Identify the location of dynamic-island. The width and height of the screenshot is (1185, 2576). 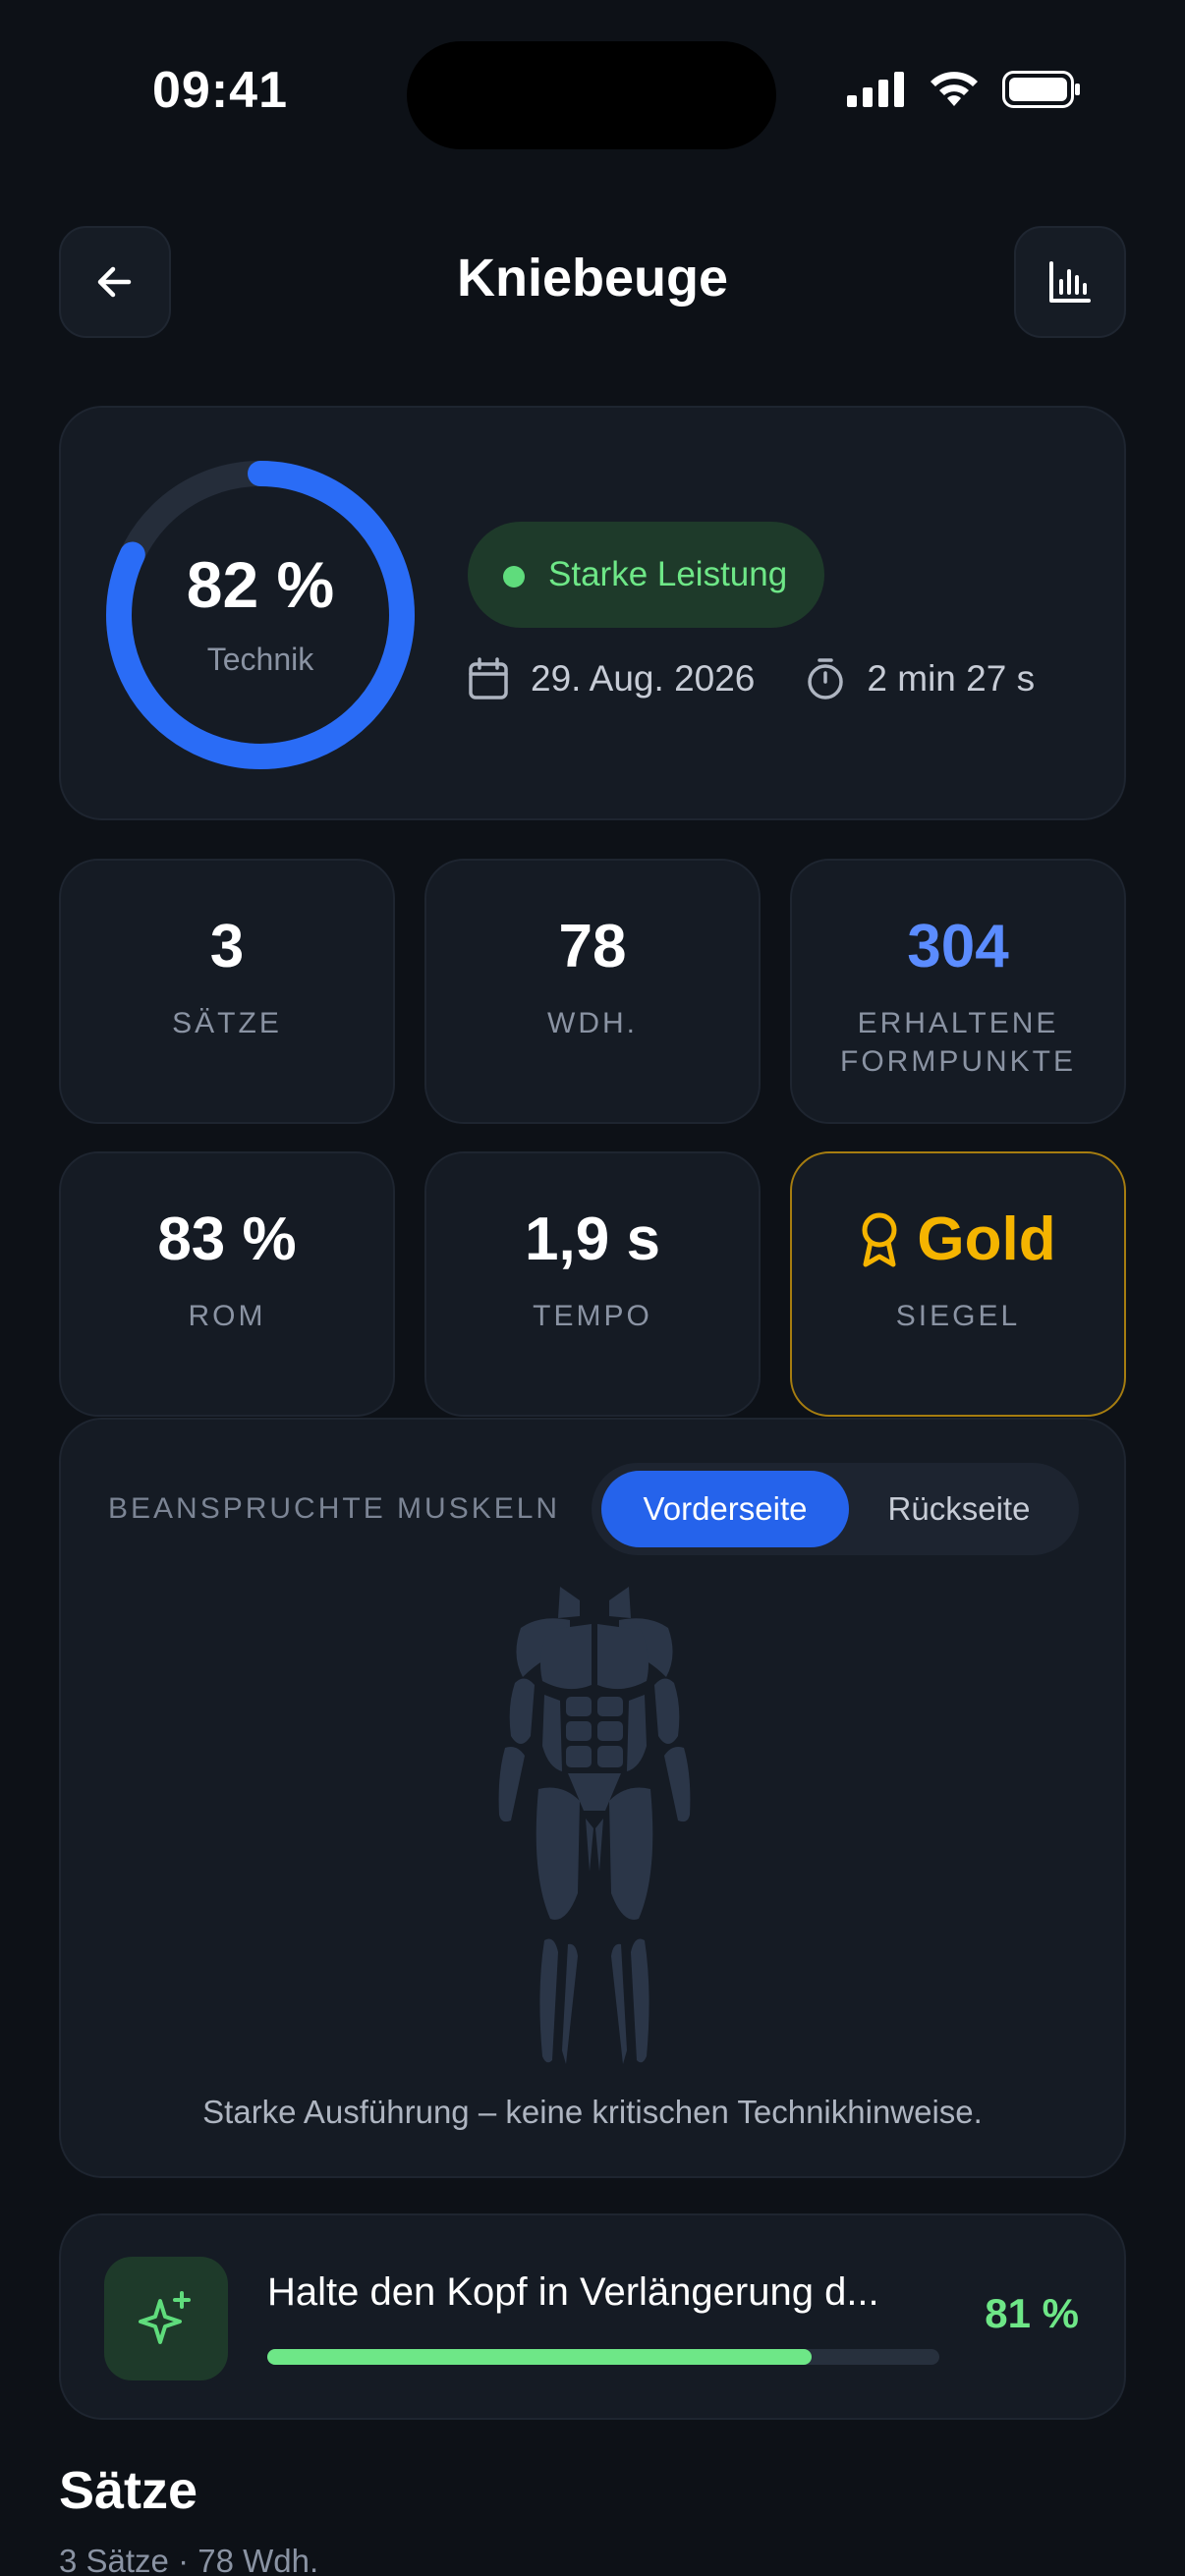
(592, 95).